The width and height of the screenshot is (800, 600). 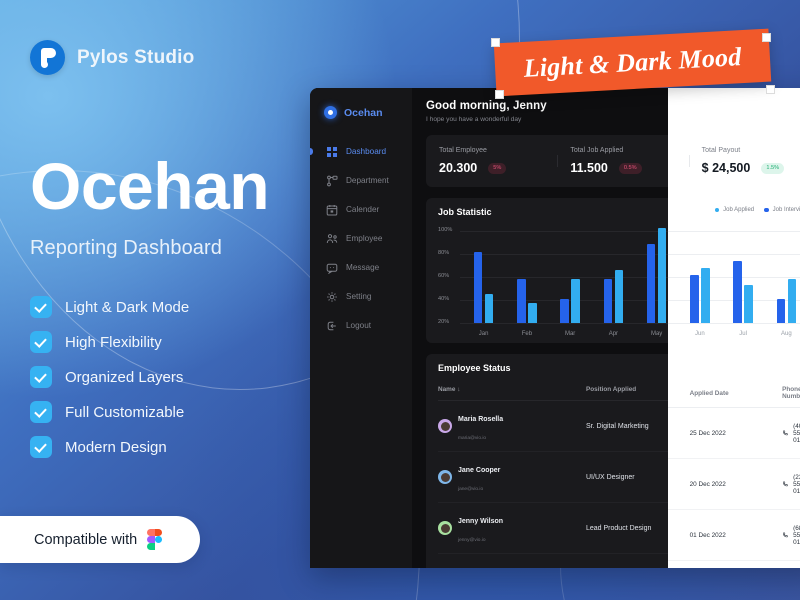 I want to click on sort-down-icon: ↓, so click(x=458, y=389).